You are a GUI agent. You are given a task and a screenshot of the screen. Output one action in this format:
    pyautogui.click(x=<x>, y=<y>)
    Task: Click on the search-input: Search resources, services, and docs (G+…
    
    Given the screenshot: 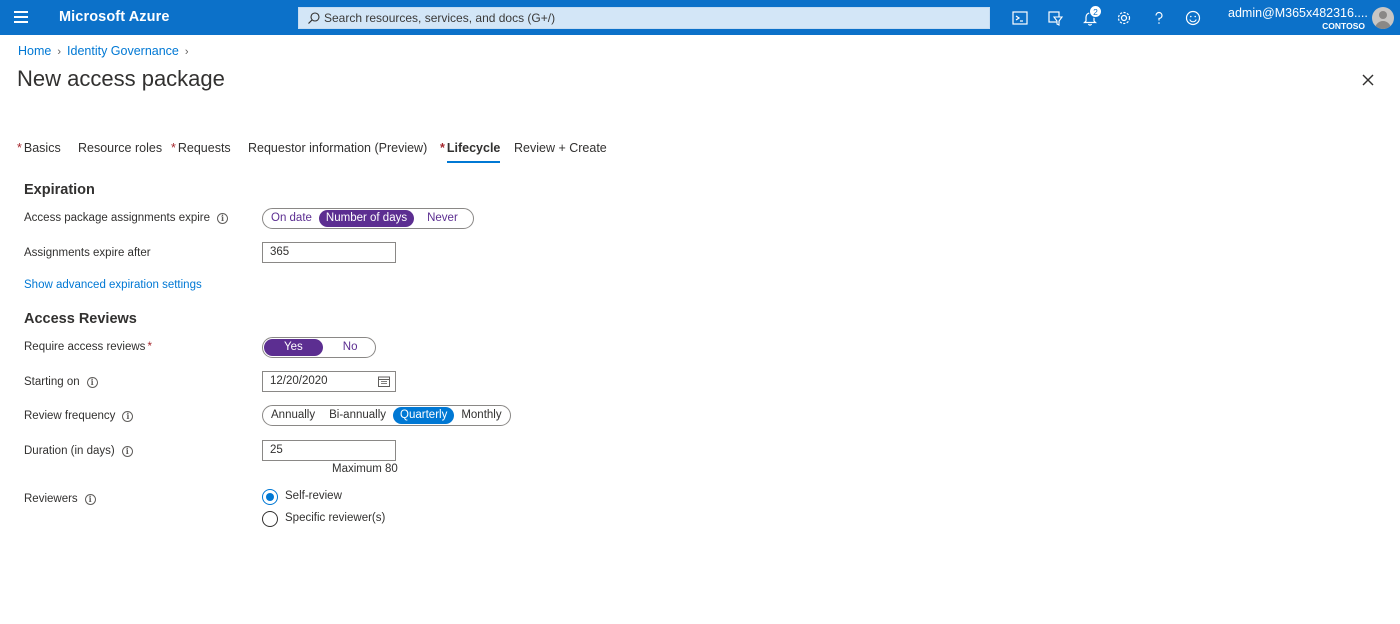 What is the action you would take?
    pyautogui.click(x=644, y=18)
    